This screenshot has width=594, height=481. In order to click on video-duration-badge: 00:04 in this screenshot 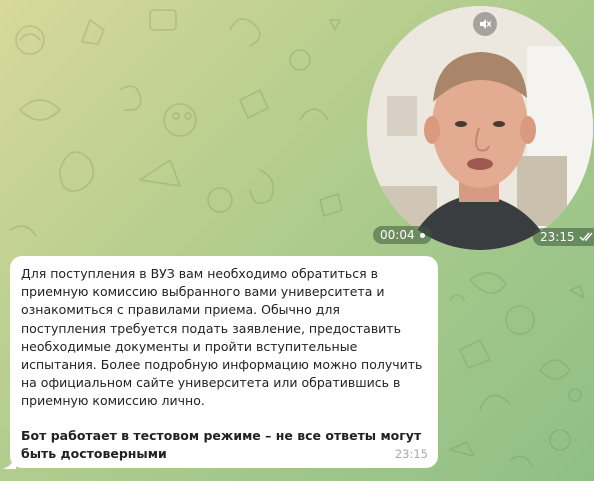, I will do `click(402, 235)`.